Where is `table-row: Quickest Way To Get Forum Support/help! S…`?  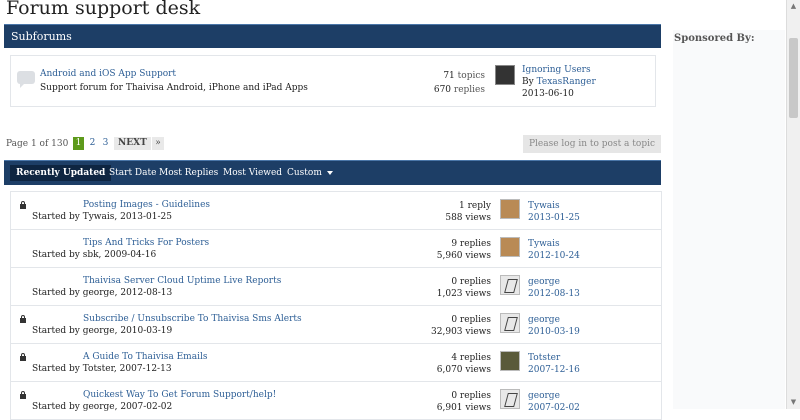
table-row: Quickest Way To Get Forum Support/help! S… is located at coordinates (336, 401).